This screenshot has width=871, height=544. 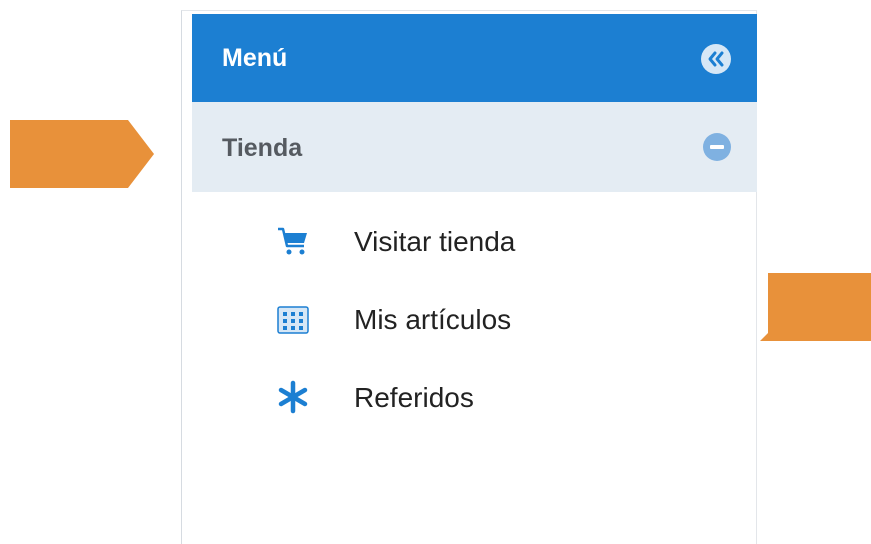 I want to click on annotation-marker-right, so click(x=815, y=307).